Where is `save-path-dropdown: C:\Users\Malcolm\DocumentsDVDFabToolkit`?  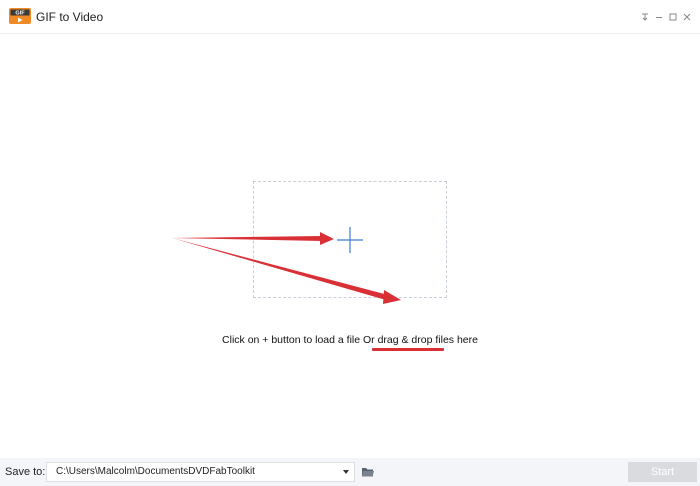 save-path-dropdown: C:\Users\Malcolm\DocumentsDVDFabToolkit is located at coordinates (200, 472).